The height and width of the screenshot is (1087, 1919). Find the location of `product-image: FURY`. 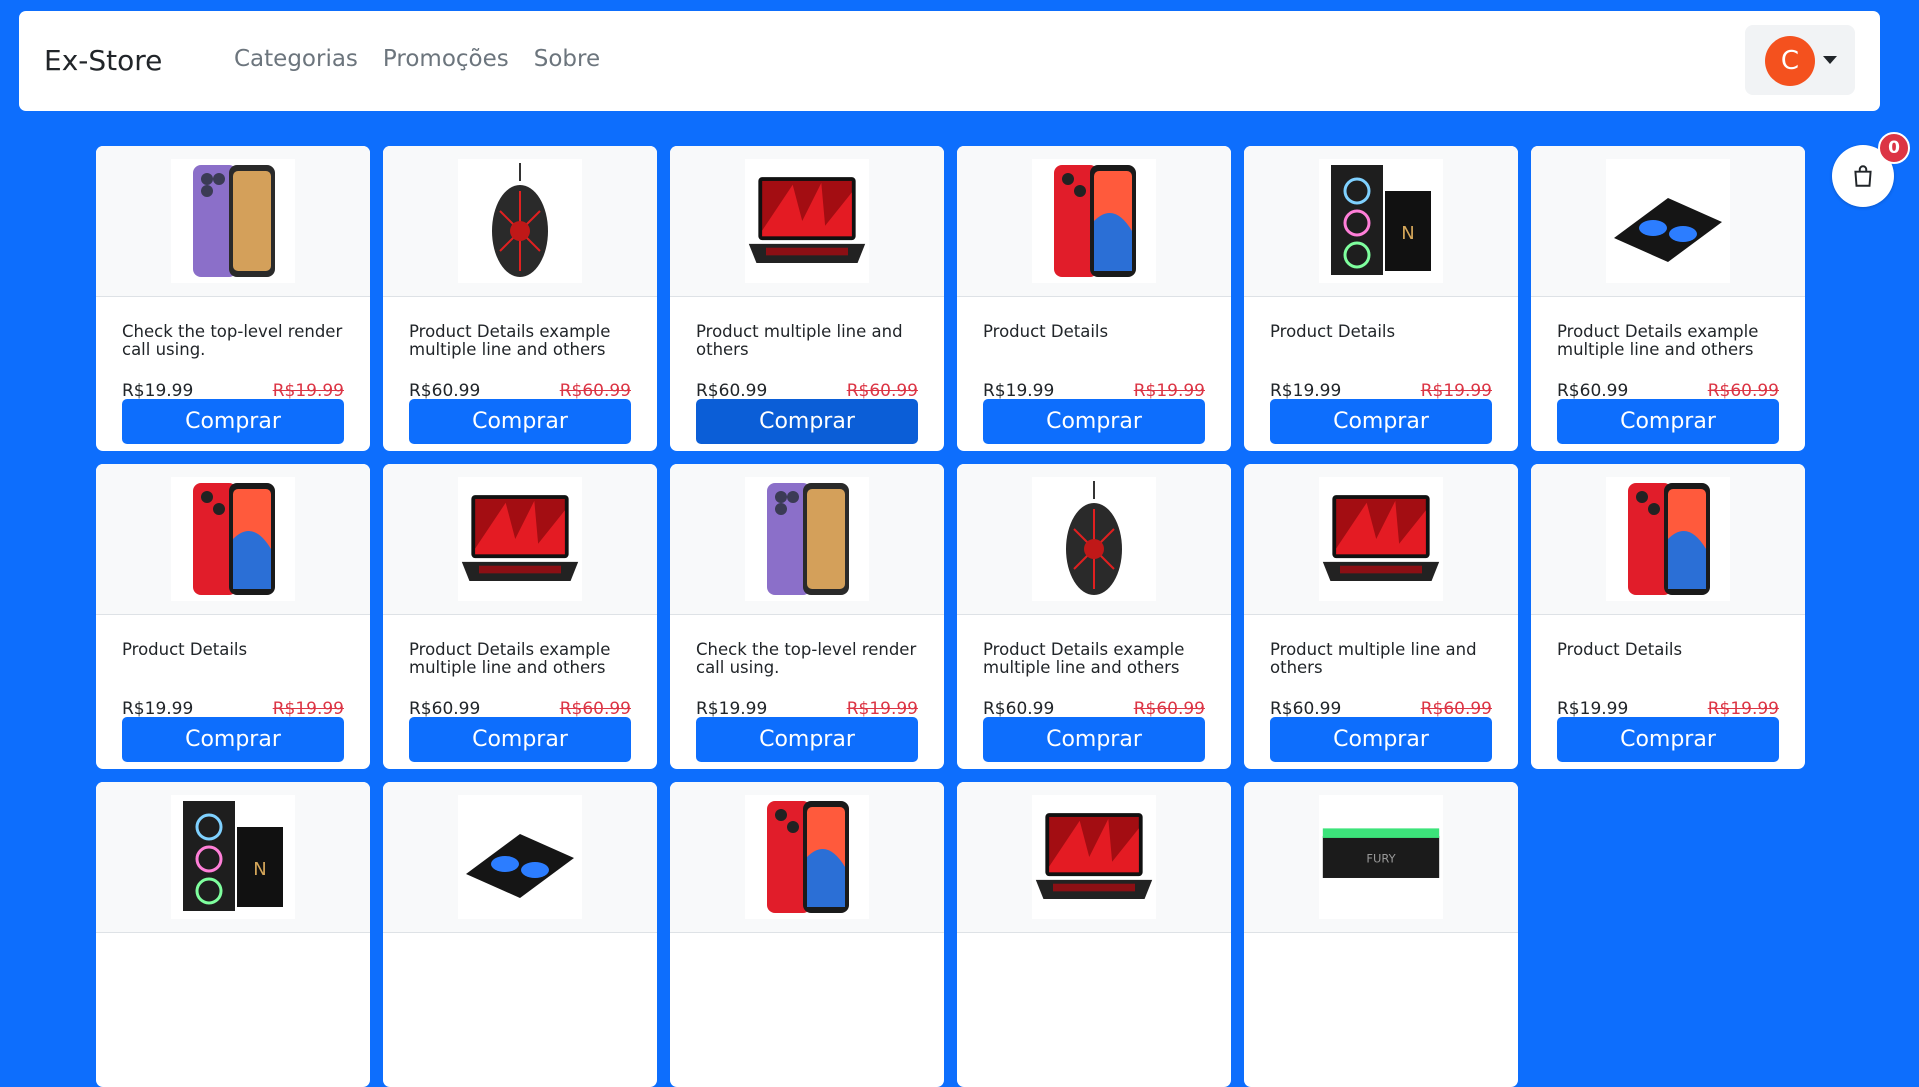

product-image: FURY is located at coordinates (1381, 857).